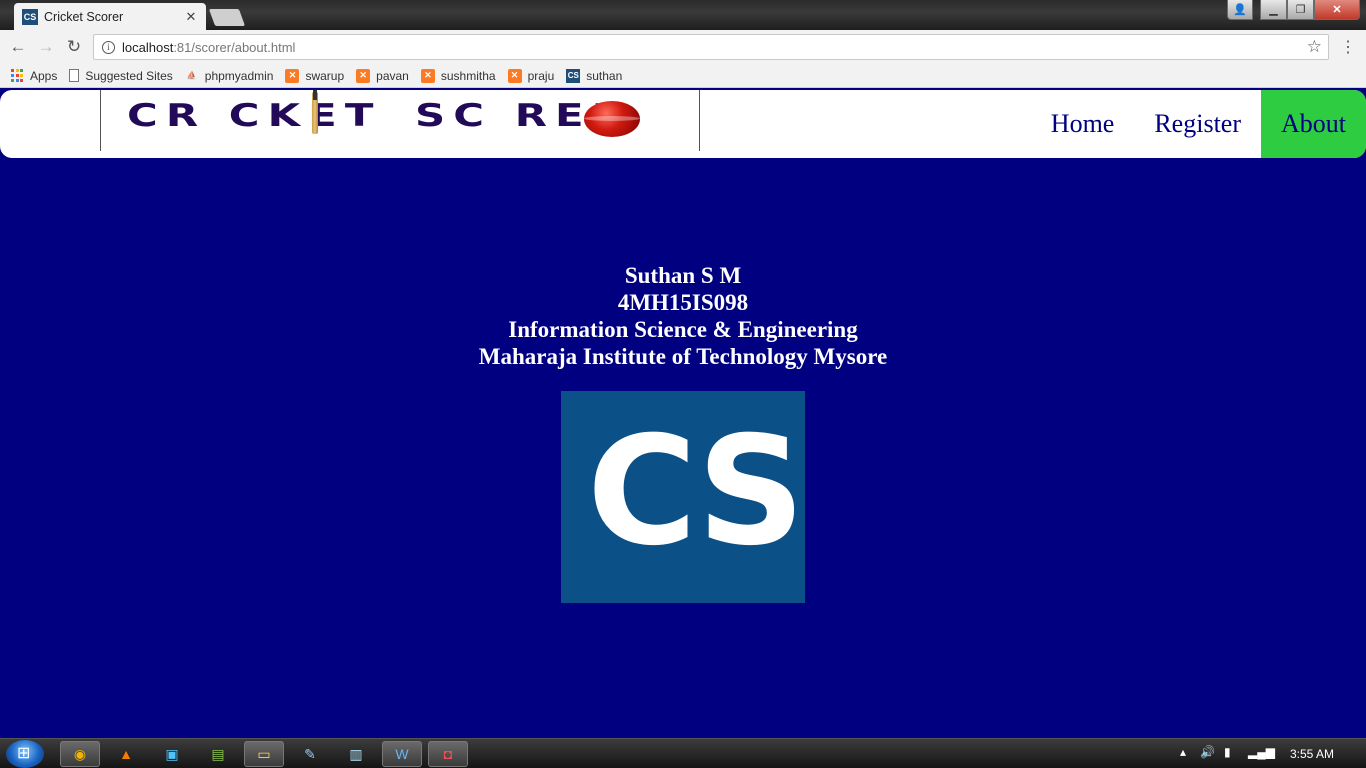 Image resolution: width=1366 pixels, height=768 pixels. I want to click on chrome-taskbar-icon: ◉, so click(80, 754).